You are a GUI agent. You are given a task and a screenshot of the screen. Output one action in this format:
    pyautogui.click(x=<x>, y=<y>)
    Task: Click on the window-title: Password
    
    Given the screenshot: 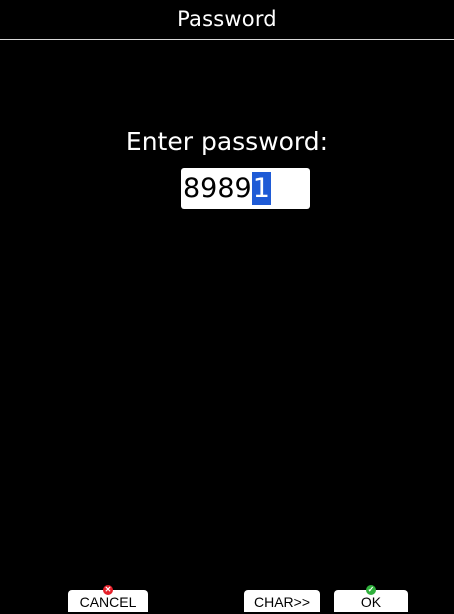 What is the action you would take?
    pyautogui.click(x=227, y=19)
    